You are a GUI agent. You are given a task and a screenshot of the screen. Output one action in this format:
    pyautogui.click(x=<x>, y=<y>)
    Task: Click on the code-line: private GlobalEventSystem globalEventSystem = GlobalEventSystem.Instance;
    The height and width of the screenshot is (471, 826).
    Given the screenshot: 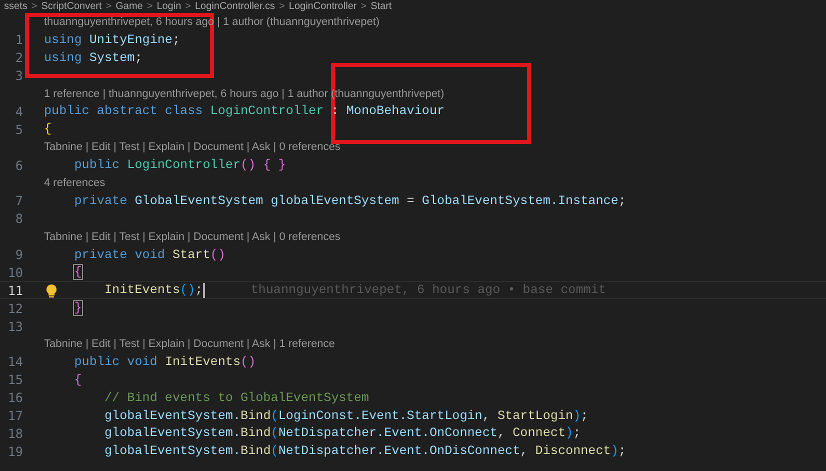 What is the action you would take?
    pyautogui.click(x=350, y=201)
    